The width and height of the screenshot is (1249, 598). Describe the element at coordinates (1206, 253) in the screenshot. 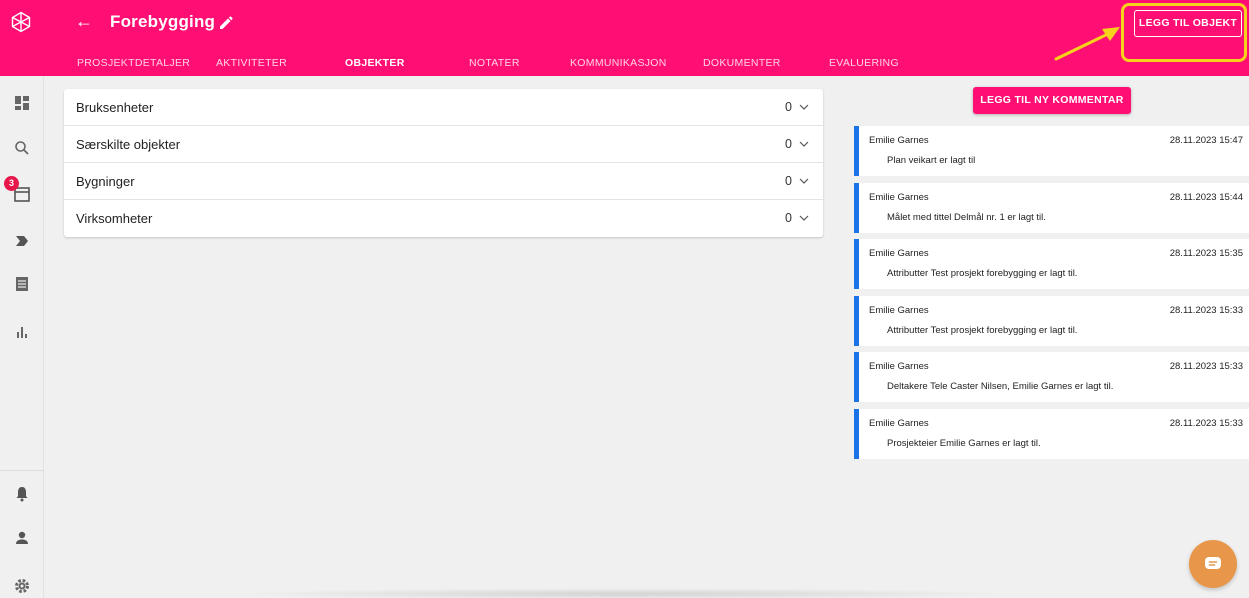

I see `comment-timestamp: 28.11.2023 15:35` at that location.